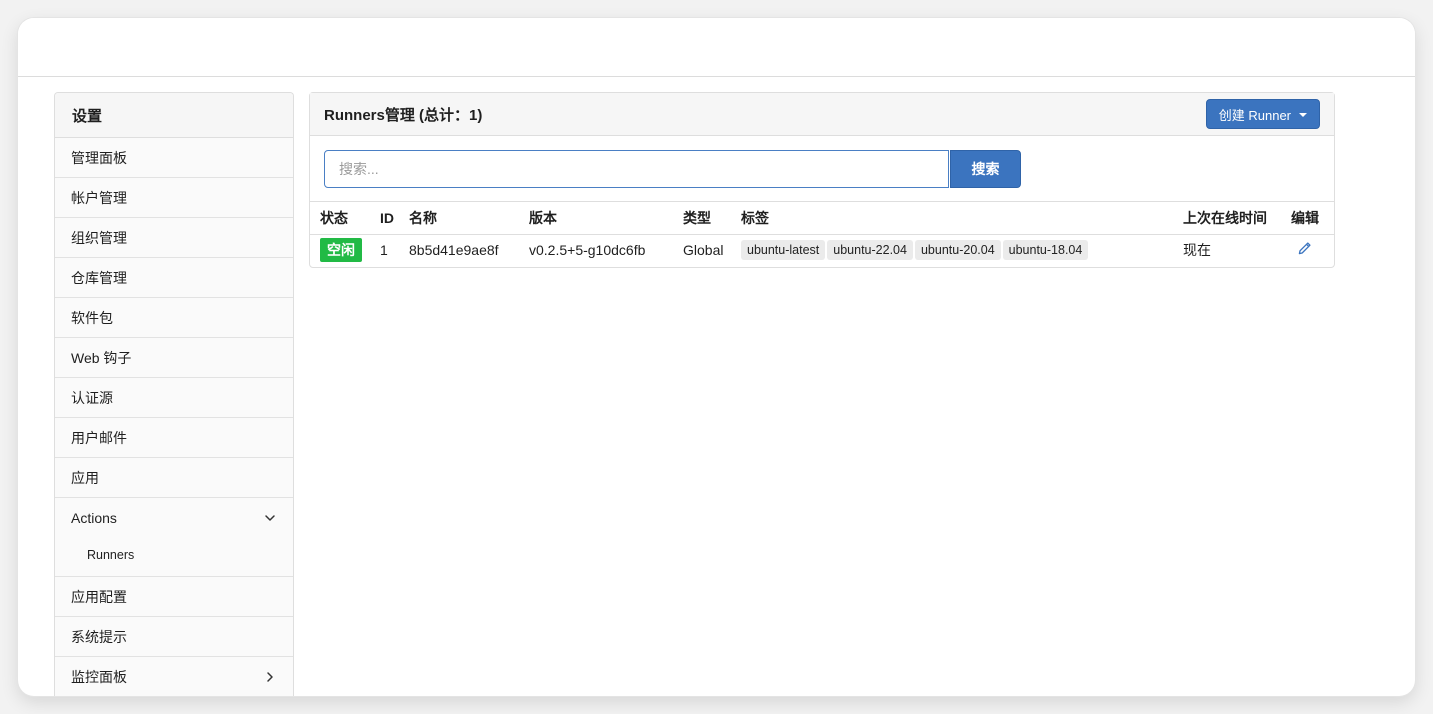  What do you see at coordinates (174, 676) in the screenshot?
I see `sidebar-item-monitor: 监控面板` at bounding box center [174, 676].